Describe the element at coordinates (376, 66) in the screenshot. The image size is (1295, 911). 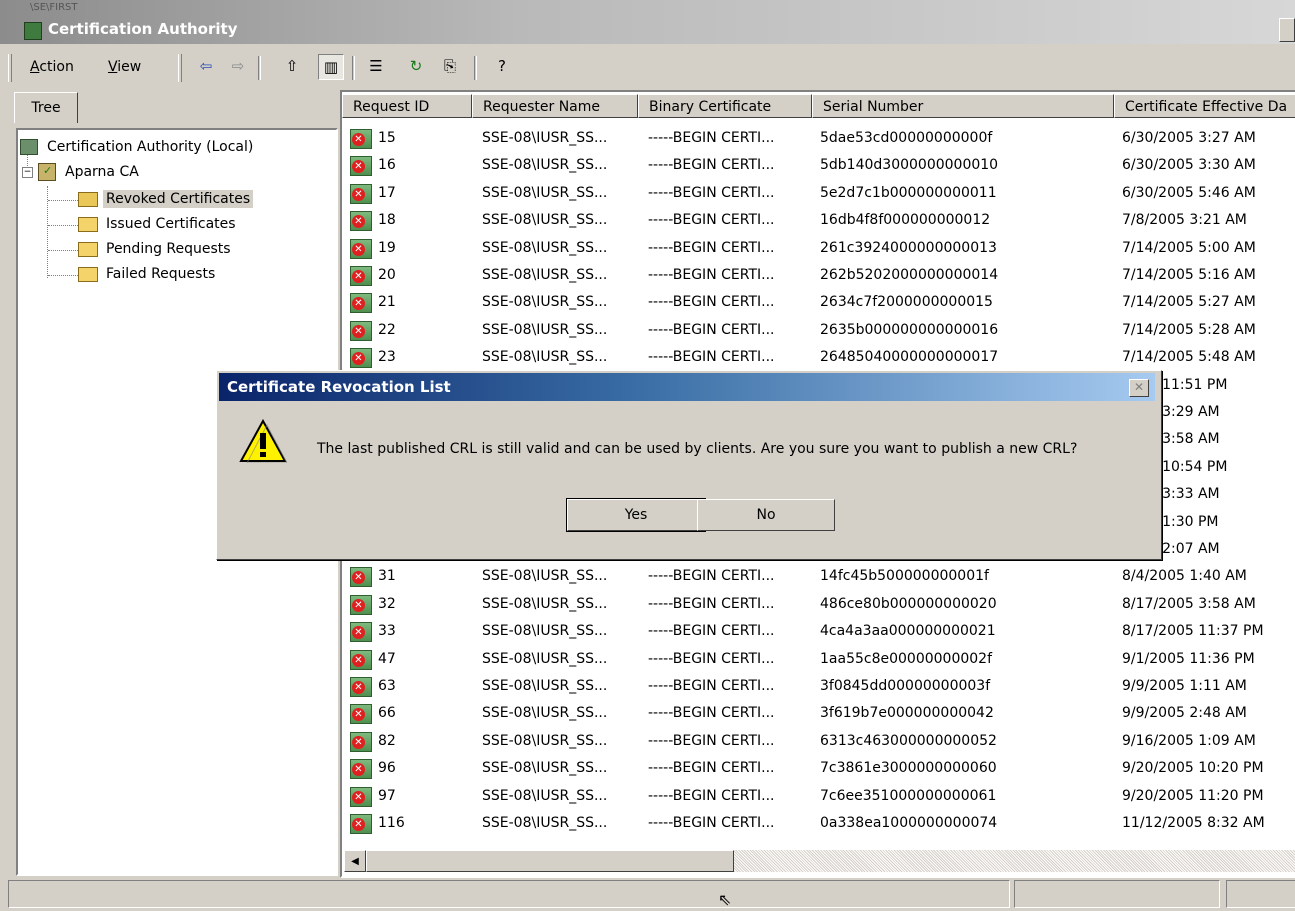
I see `properties-icon: ☰` at that location.